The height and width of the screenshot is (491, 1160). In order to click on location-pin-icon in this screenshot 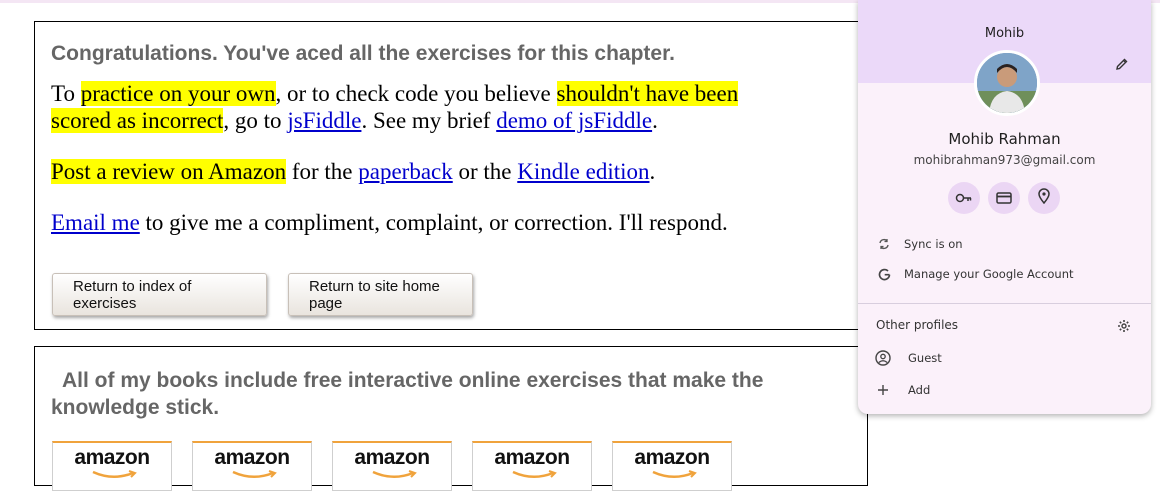, I will do `click(1044, 198)`.